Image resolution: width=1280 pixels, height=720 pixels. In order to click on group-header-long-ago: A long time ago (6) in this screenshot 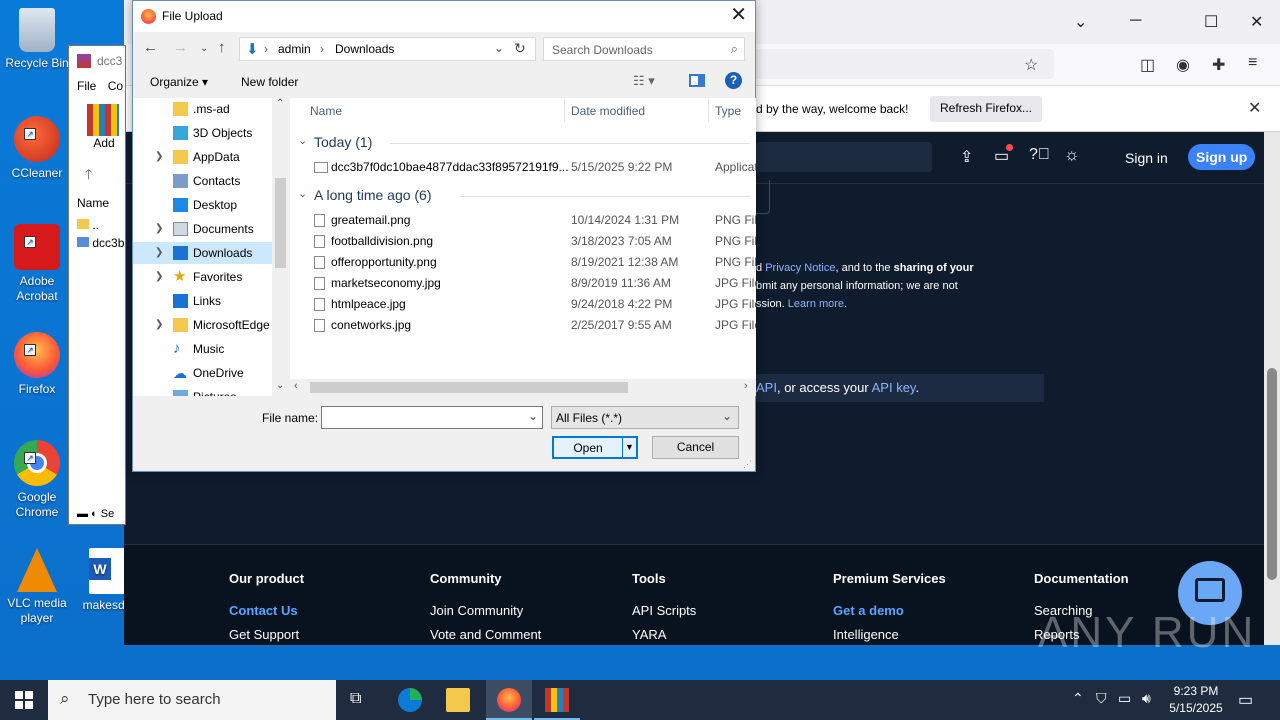, I will do `click(373, 195)`.